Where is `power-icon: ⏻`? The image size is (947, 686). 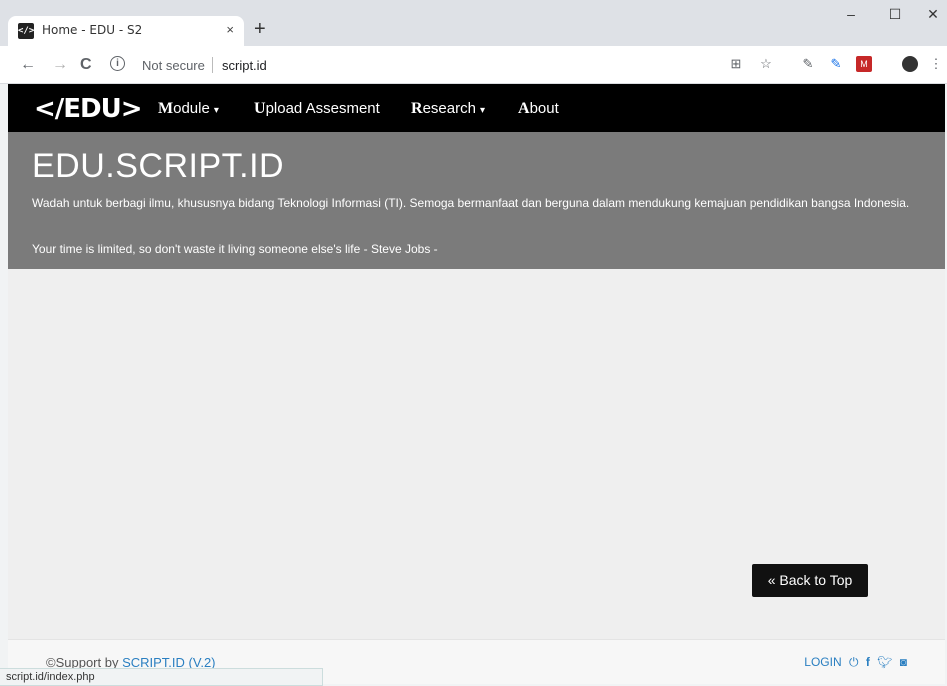 power-icon: ⏻ is located at coordinates (854, 662).